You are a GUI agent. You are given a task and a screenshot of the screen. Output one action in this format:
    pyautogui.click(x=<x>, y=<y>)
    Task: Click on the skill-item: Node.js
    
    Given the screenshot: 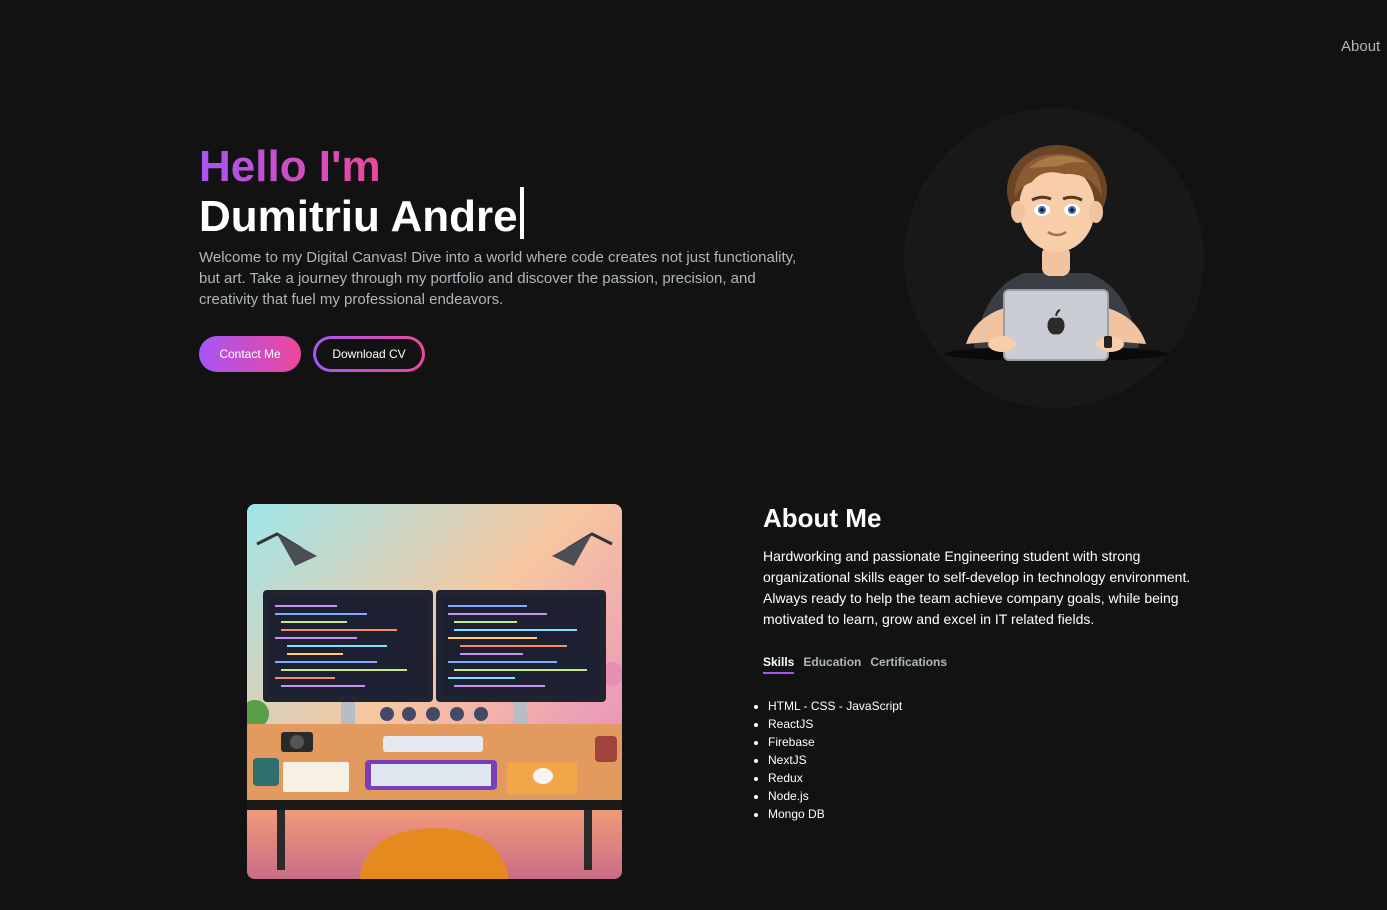 What is the action you would take?
    pyautogui.click(x=835, y=796)
    